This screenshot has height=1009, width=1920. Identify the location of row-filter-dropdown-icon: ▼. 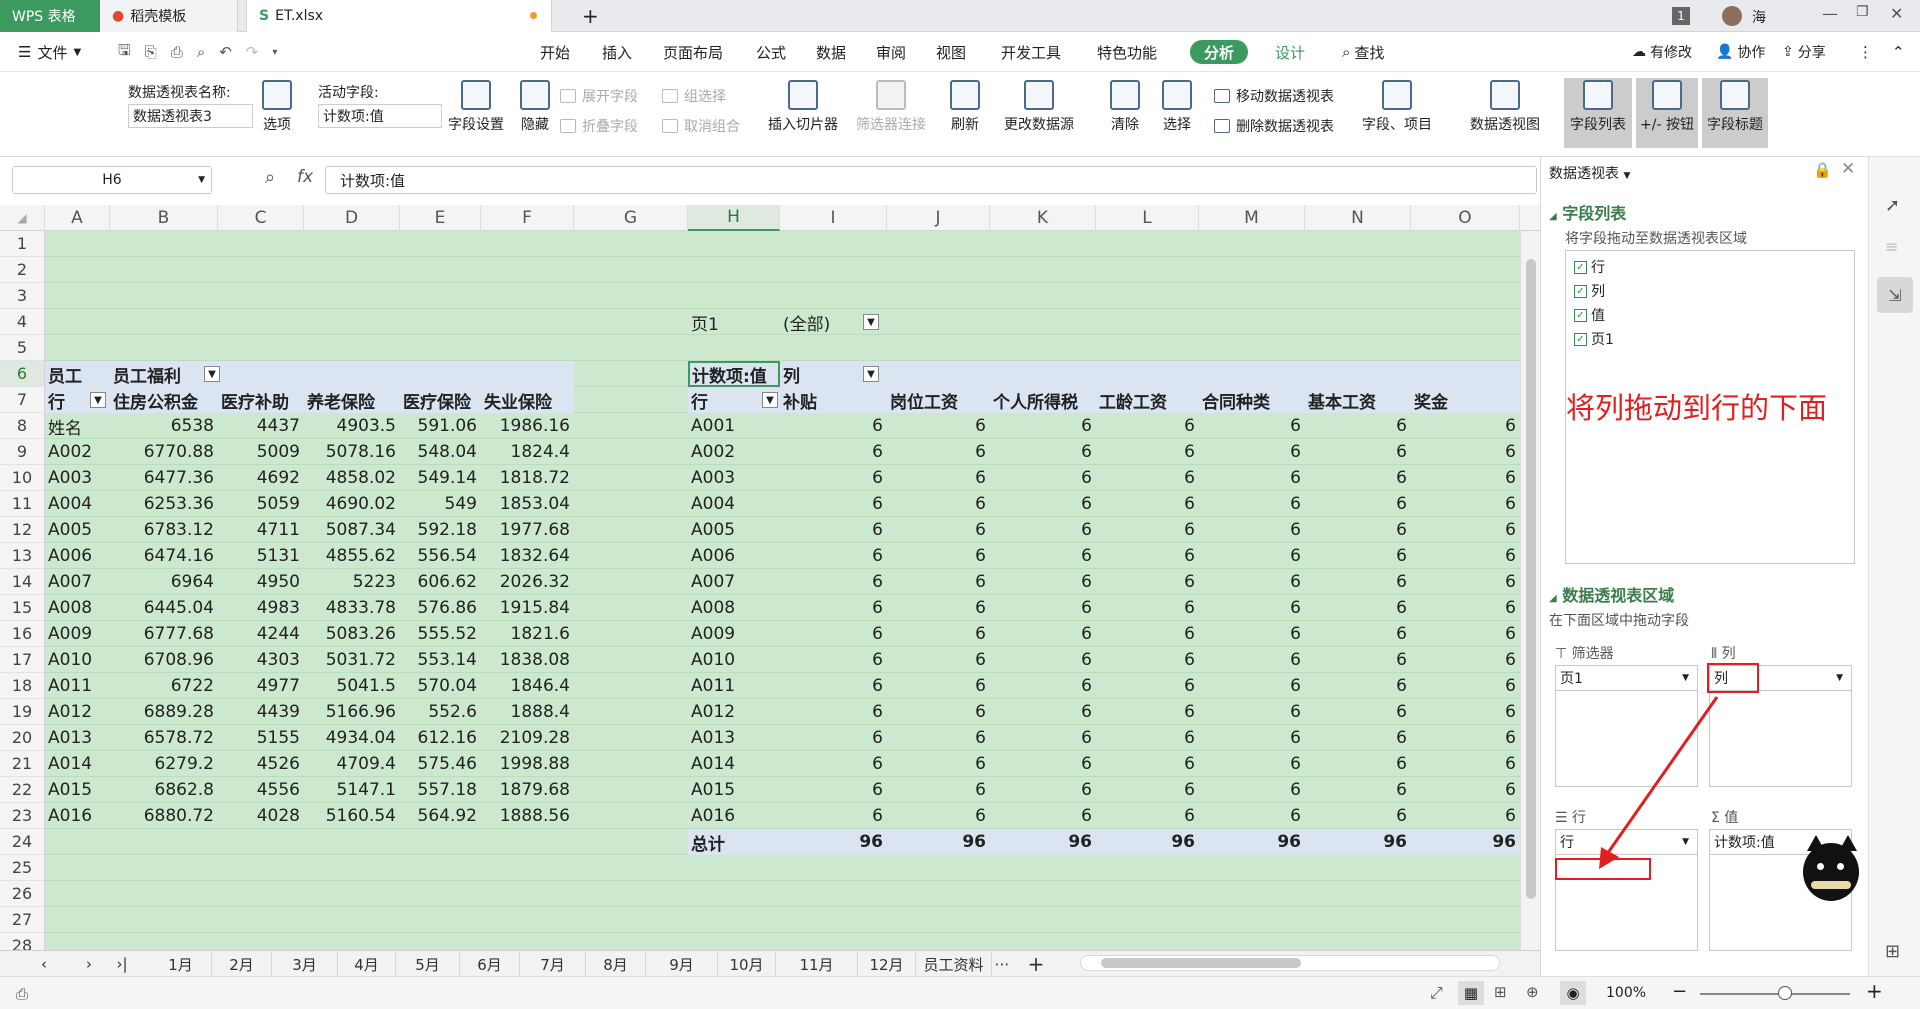
(98, 400).